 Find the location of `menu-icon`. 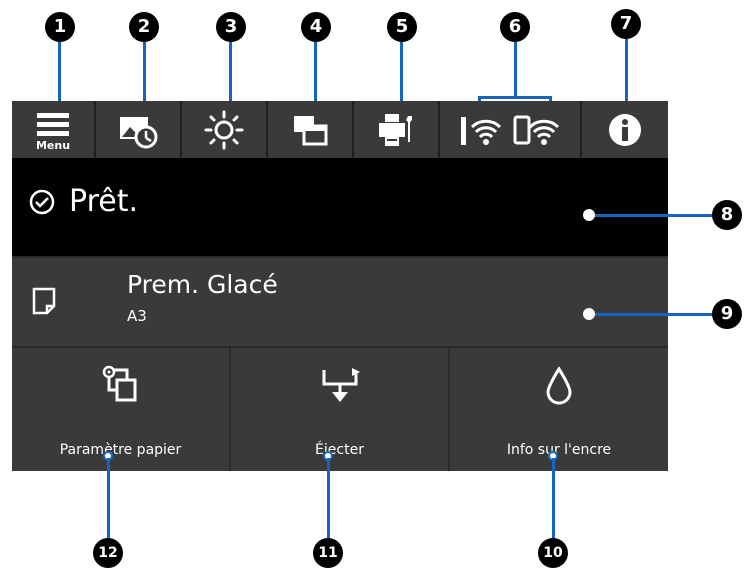

menu-icon is located at coordinates (53, 124).